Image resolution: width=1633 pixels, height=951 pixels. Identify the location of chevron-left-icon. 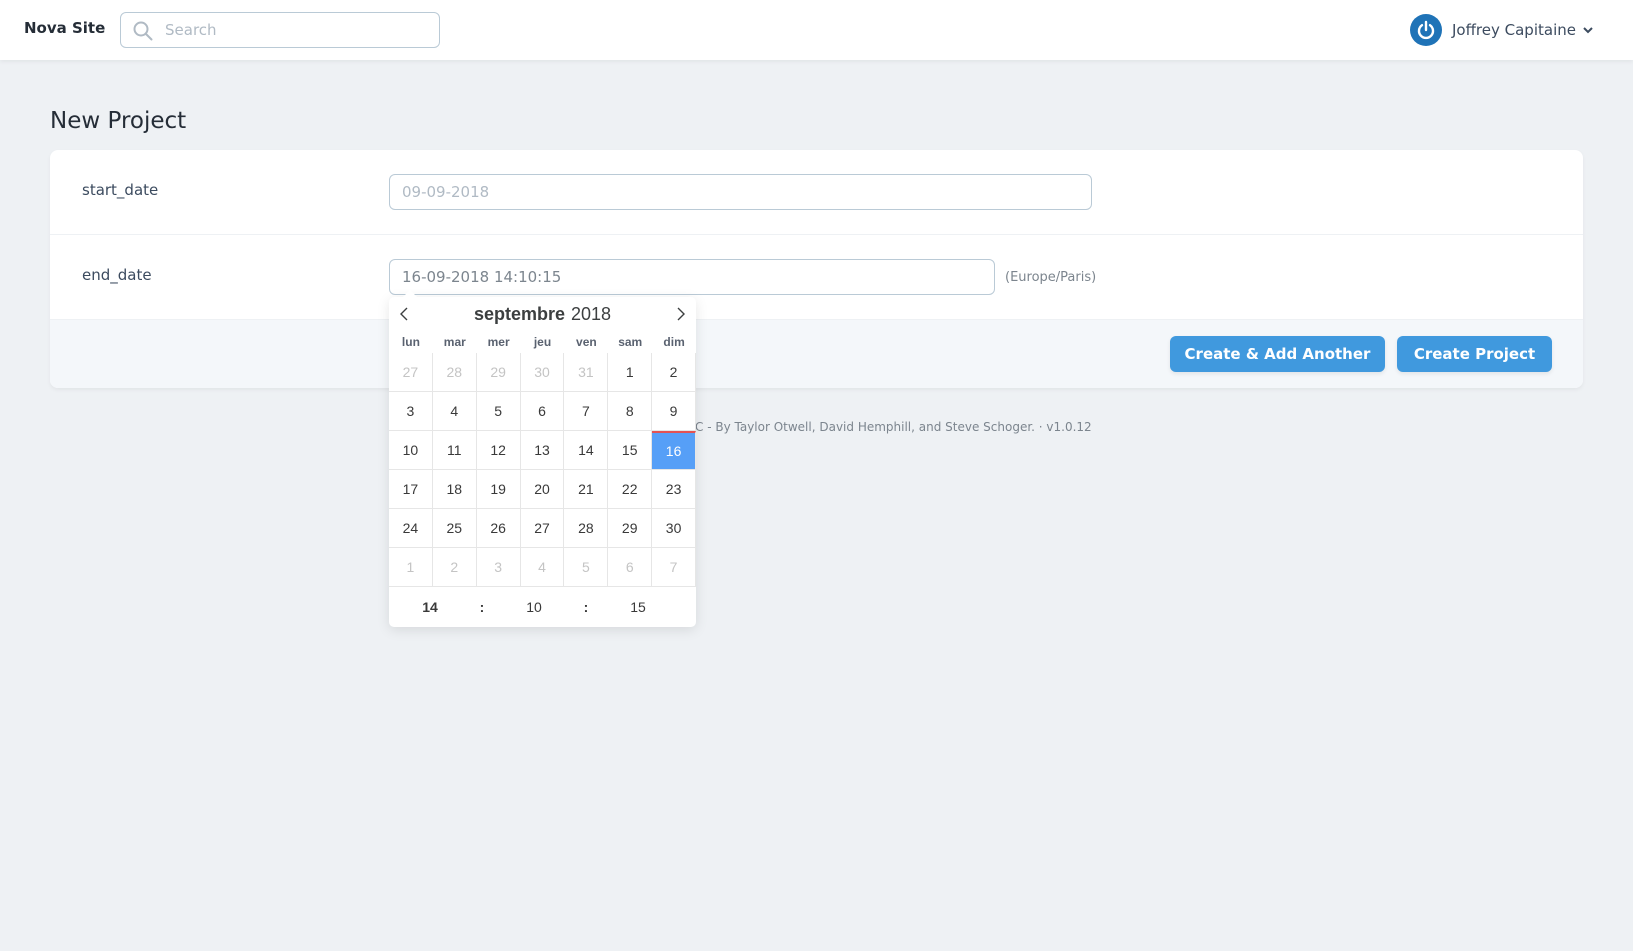
(404, 314).